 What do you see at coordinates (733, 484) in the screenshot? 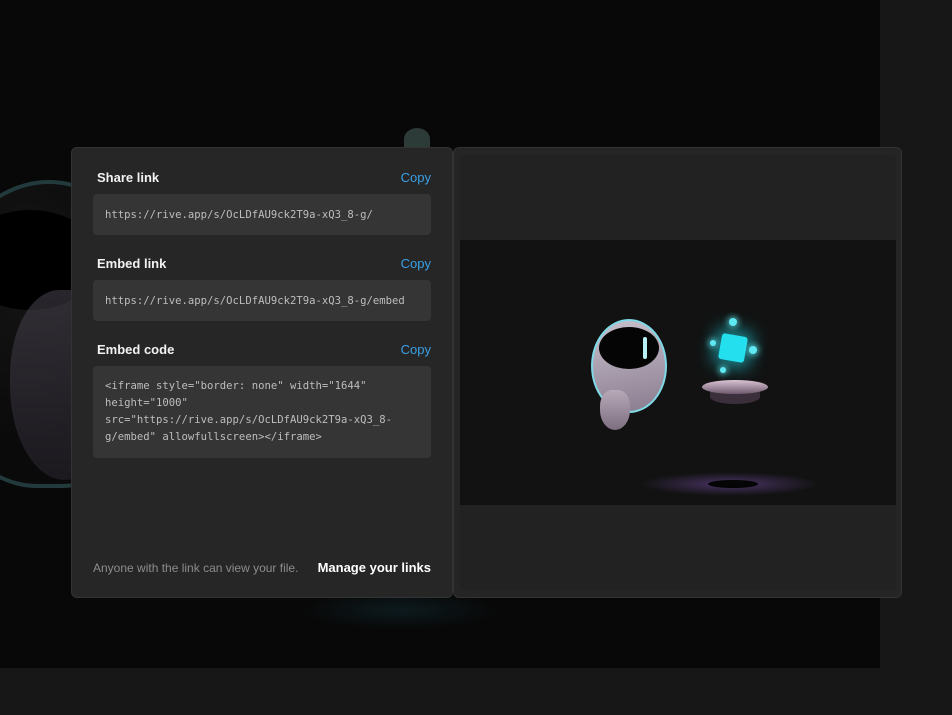
I see `floor-shadow` at bounding box center [733, 484].